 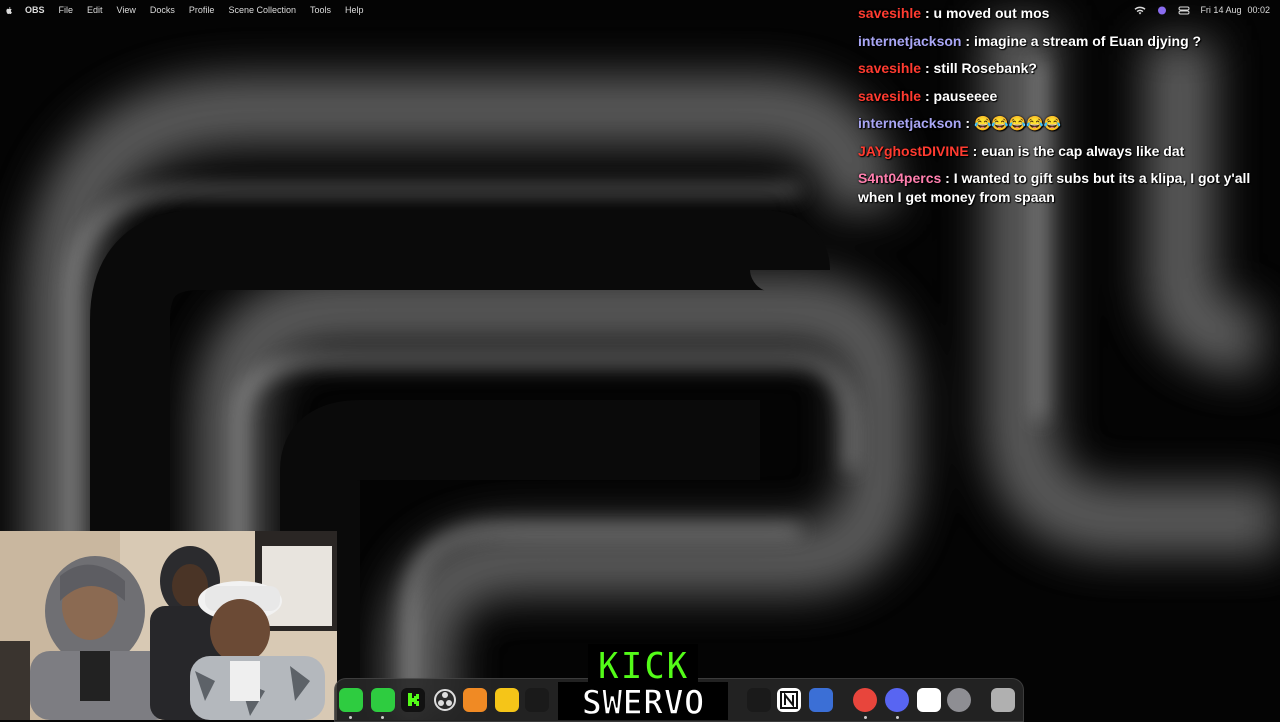 I want to click on chat-text: 😂😂😂😂😂, so click(x=1017, y=123).